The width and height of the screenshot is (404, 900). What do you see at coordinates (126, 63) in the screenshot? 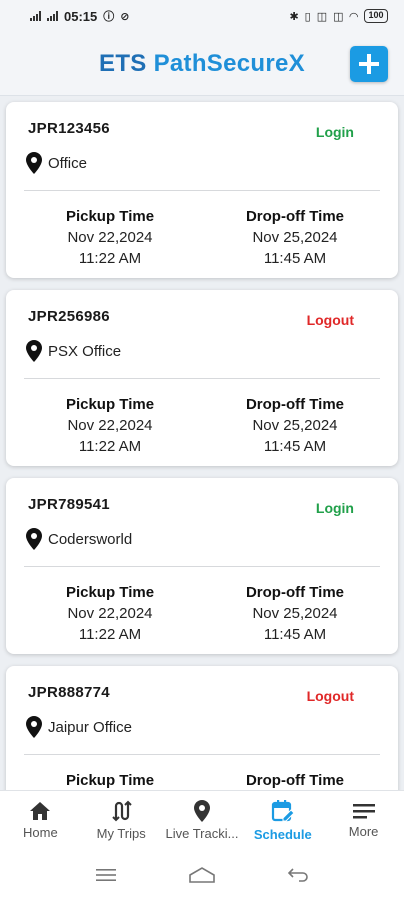
I see `app-title-part1: ETS` at bounding box center [126, 63].